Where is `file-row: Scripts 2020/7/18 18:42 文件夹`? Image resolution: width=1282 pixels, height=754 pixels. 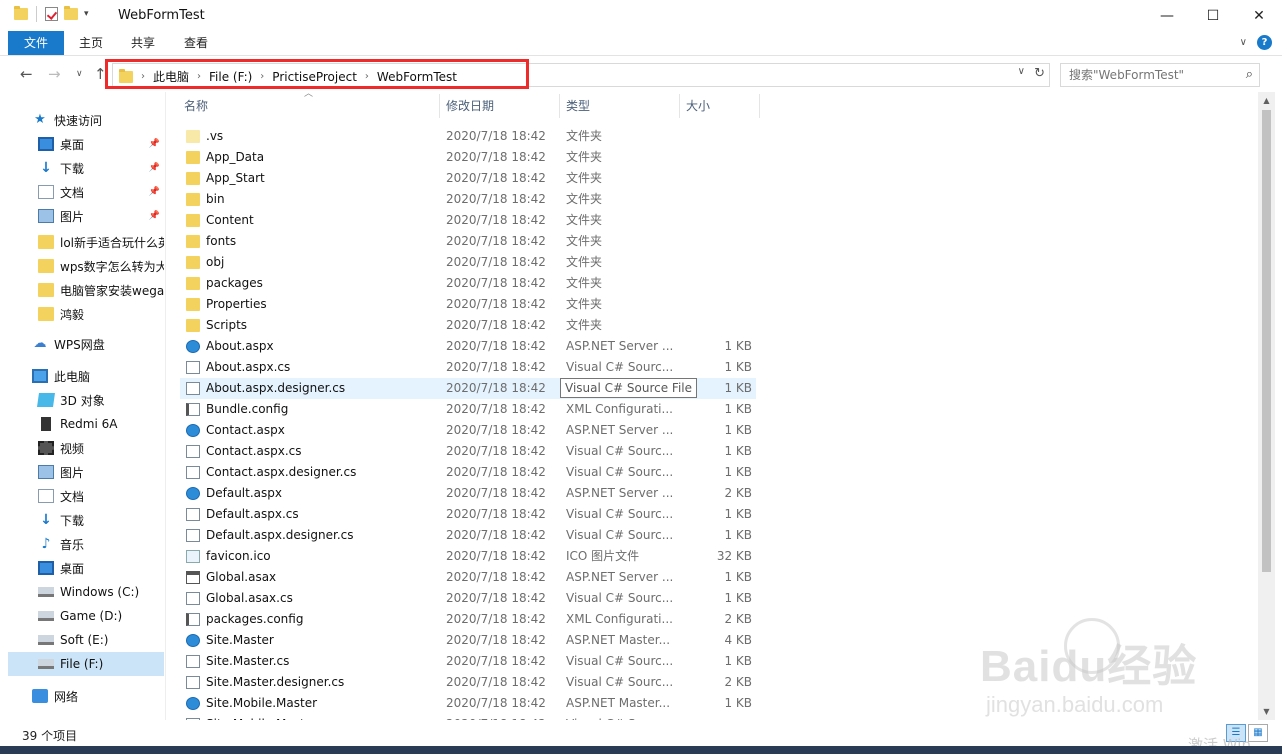
file-row: Scripts 2020/7/18 18:42 文件夹 is located at coordinates (468, 325).